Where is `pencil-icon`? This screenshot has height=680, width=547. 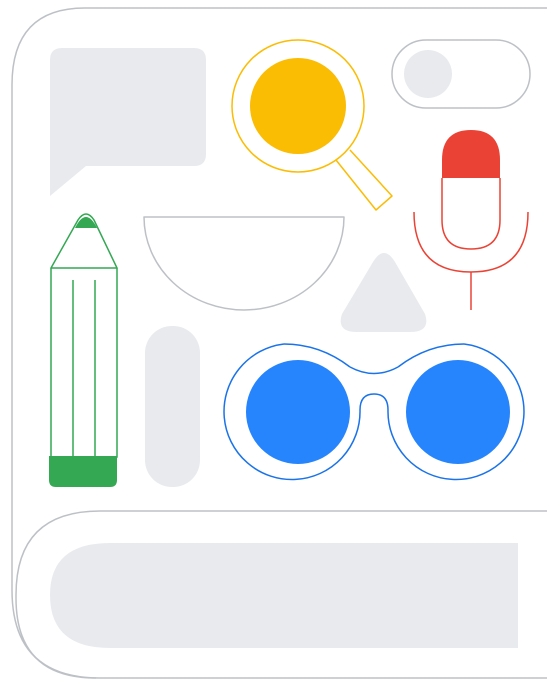
pencil-icon is located at coordinates (83, 350).